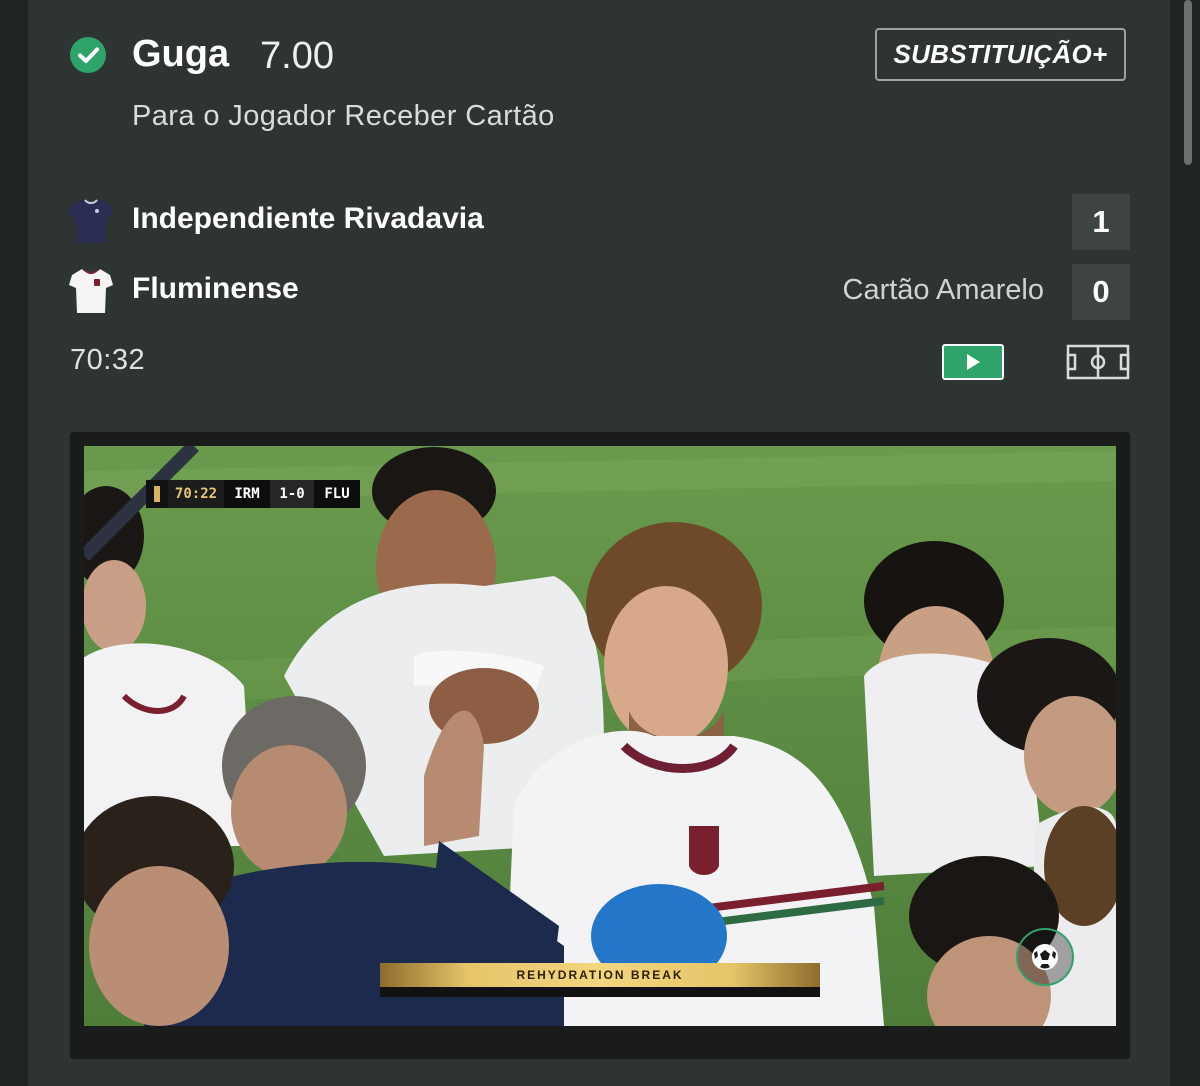  I want to click on away-team-name: Fluminense, so click(215, 288).